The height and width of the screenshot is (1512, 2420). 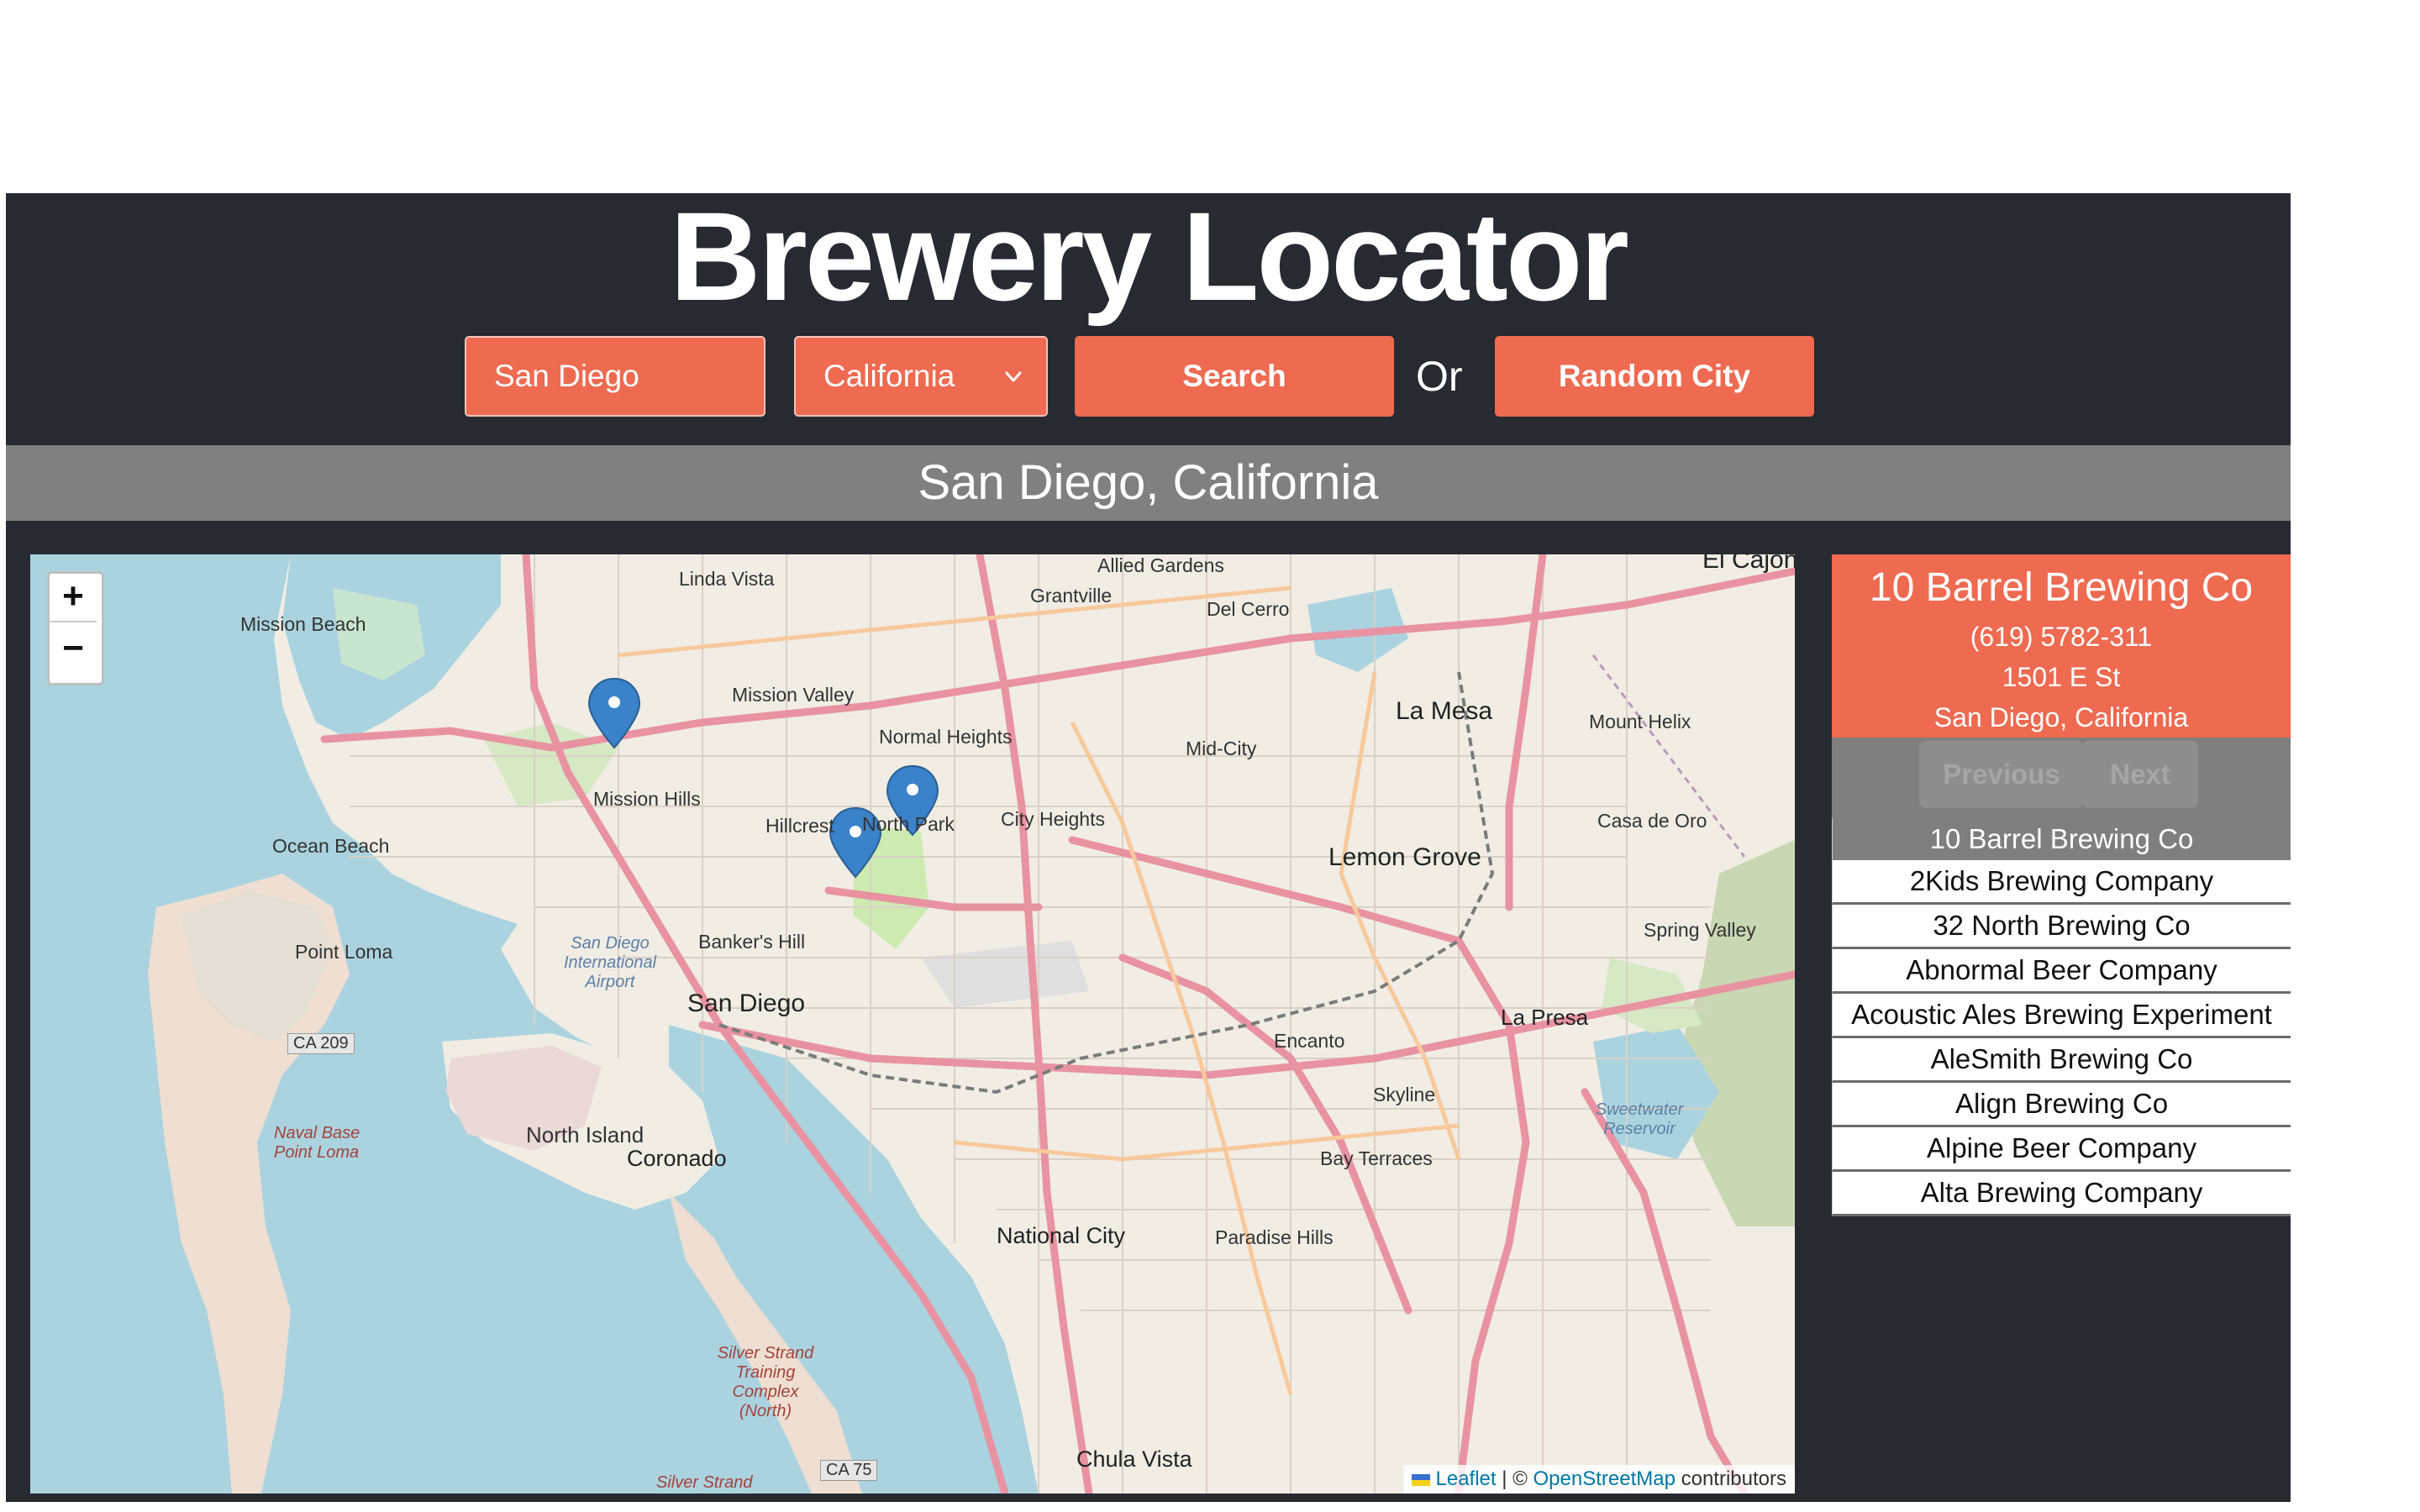 What do you see at coordinates (2140, 774) in the screenshot?
I see `next-button: Next` at bounding box center [2140, 774].